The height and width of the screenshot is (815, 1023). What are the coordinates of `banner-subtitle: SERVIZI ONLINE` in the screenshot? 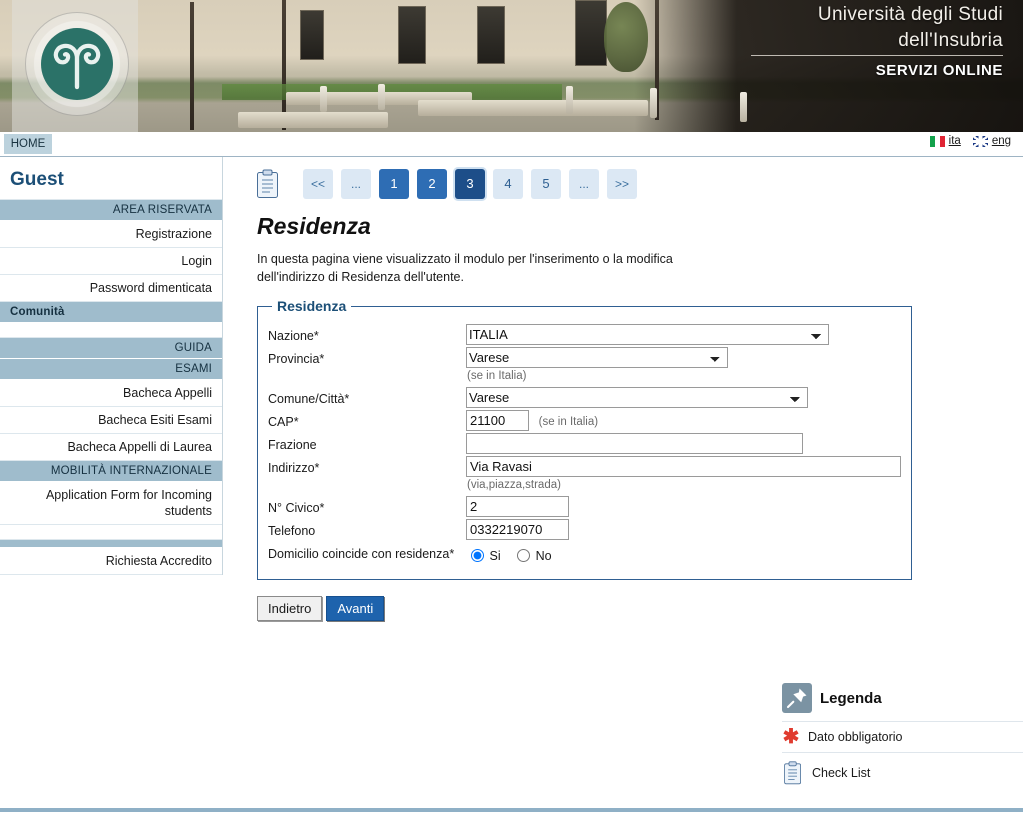 It's located at (939, 70).